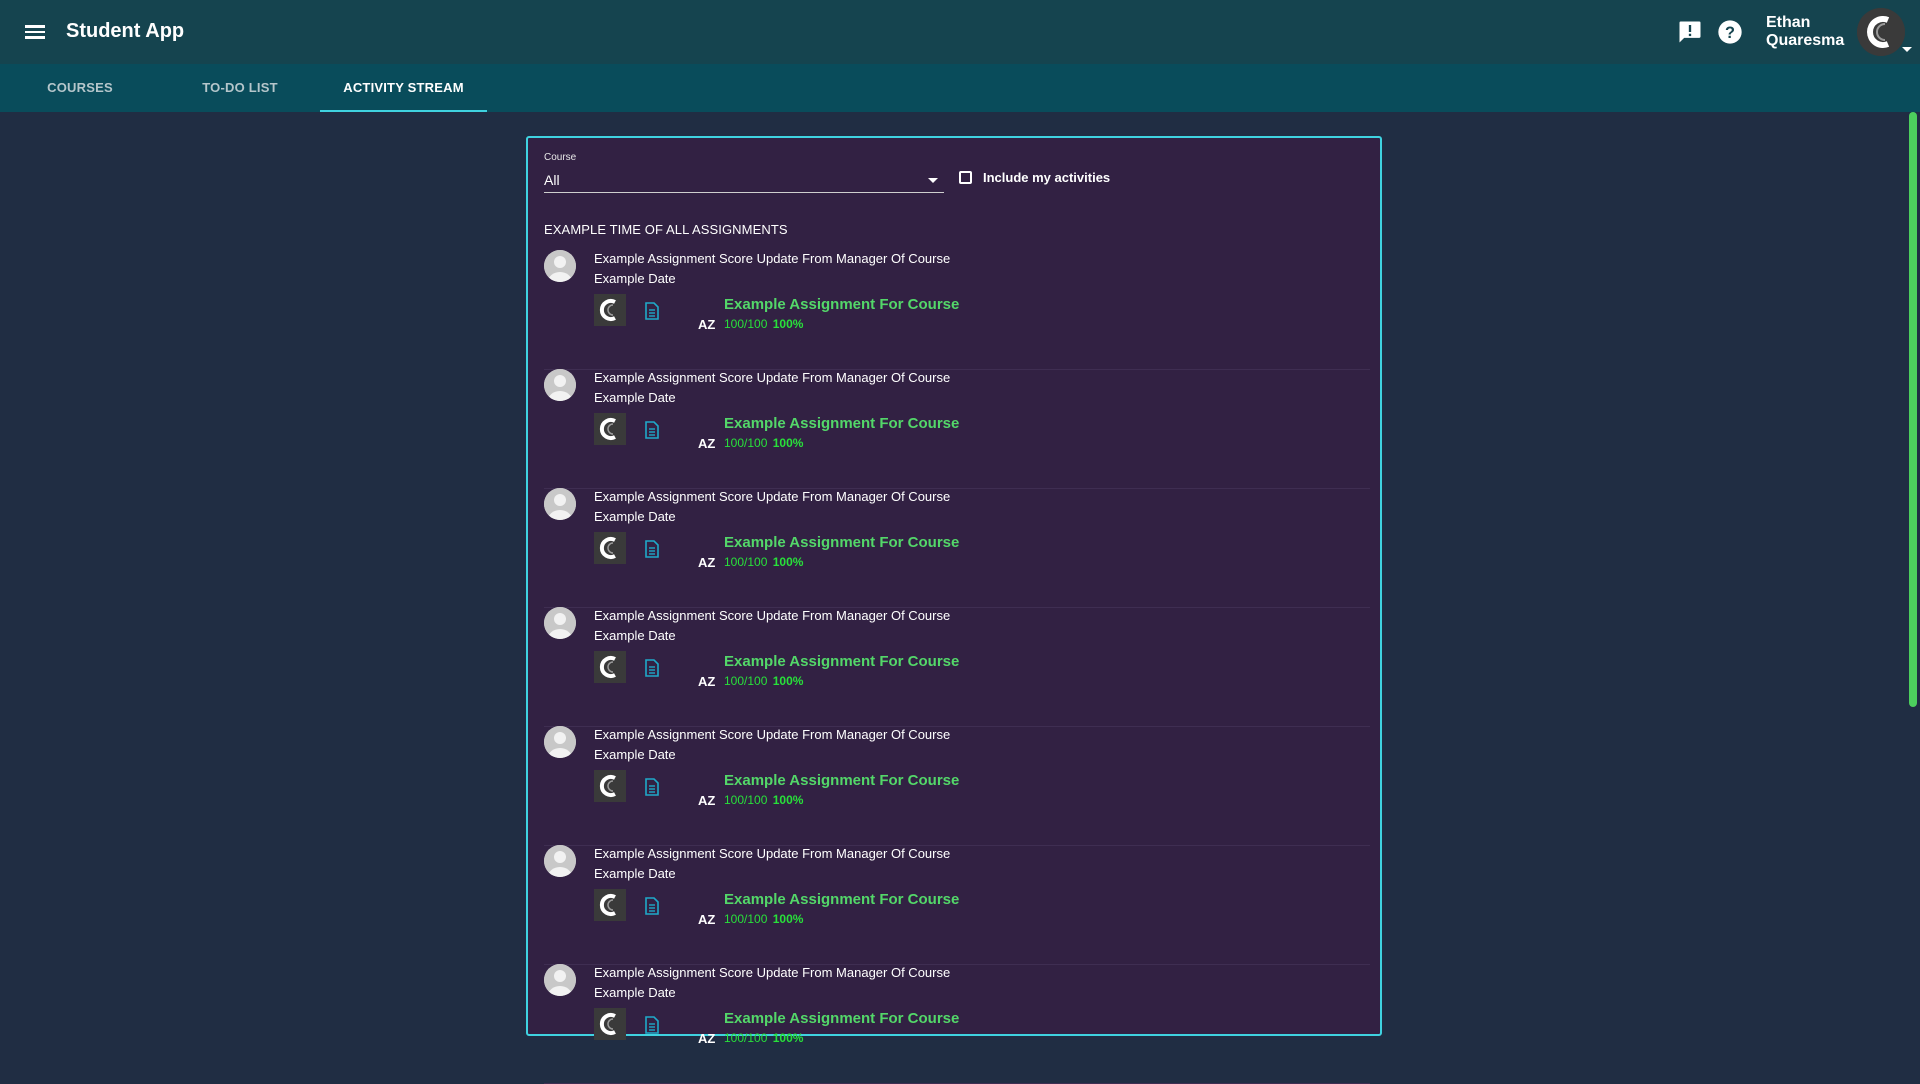 The height and width of the screenshot is (1084, 1920). I want to click on tab-todo-list: TO-DO LIST, so click(240, 88).